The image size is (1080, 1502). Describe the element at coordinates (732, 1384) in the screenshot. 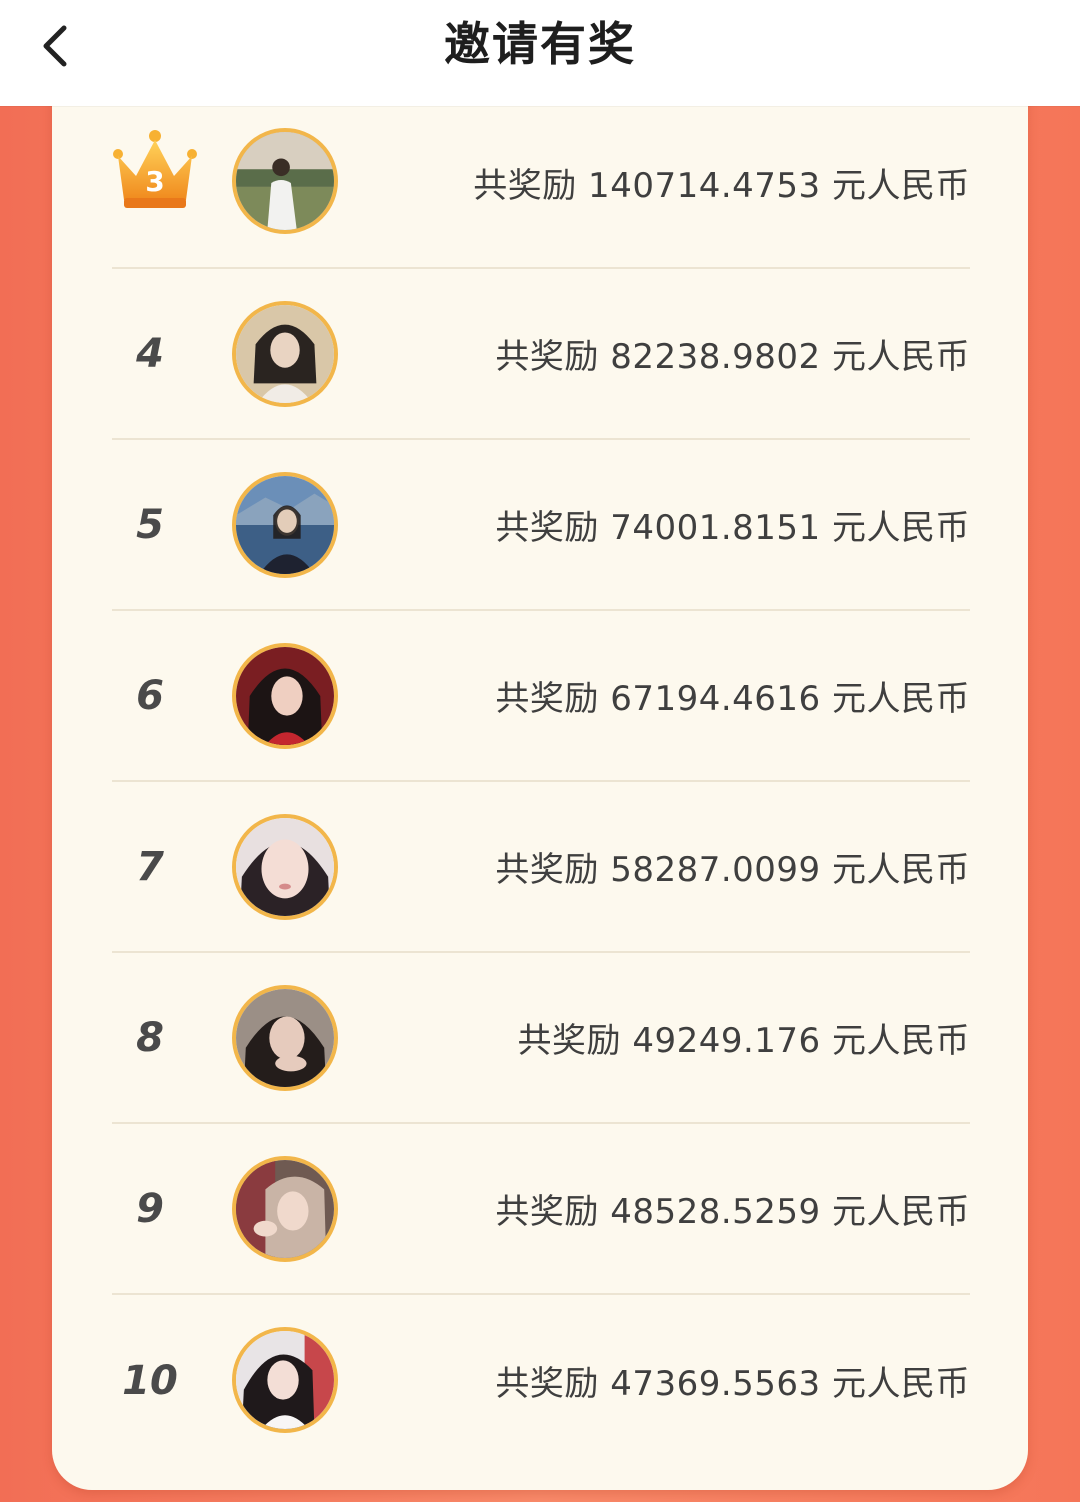

I see `reward-text: 共奖励 47369.5563 元人民币` at that location.